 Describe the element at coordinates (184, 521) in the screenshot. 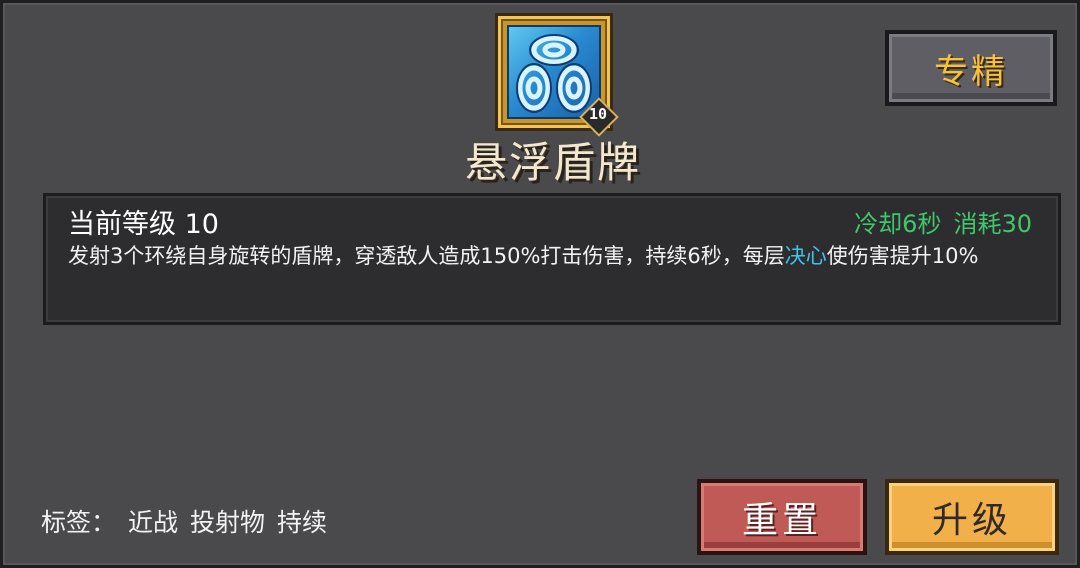

I see `skill-tags: 标签： 近战 投射物 持续` at that location.